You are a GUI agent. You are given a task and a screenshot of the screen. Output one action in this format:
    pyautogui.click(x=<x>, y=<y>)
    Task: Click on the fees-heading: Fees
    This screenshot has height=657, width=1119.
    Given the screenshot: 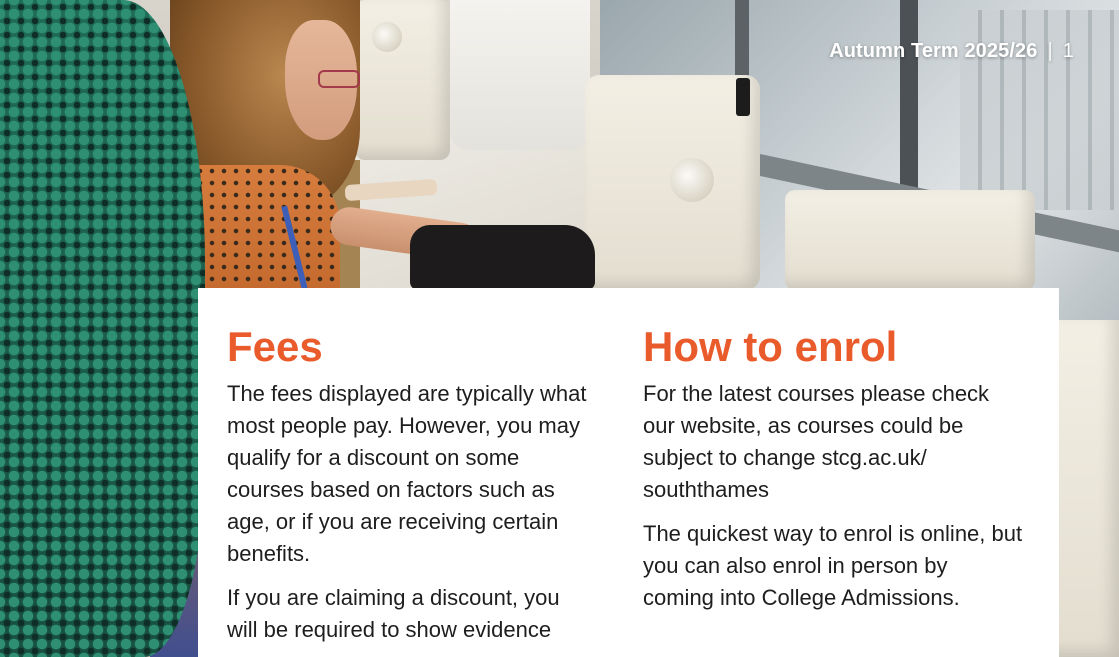 What is the action you would take?
    pyautogui.click(x=275, y=346)
    